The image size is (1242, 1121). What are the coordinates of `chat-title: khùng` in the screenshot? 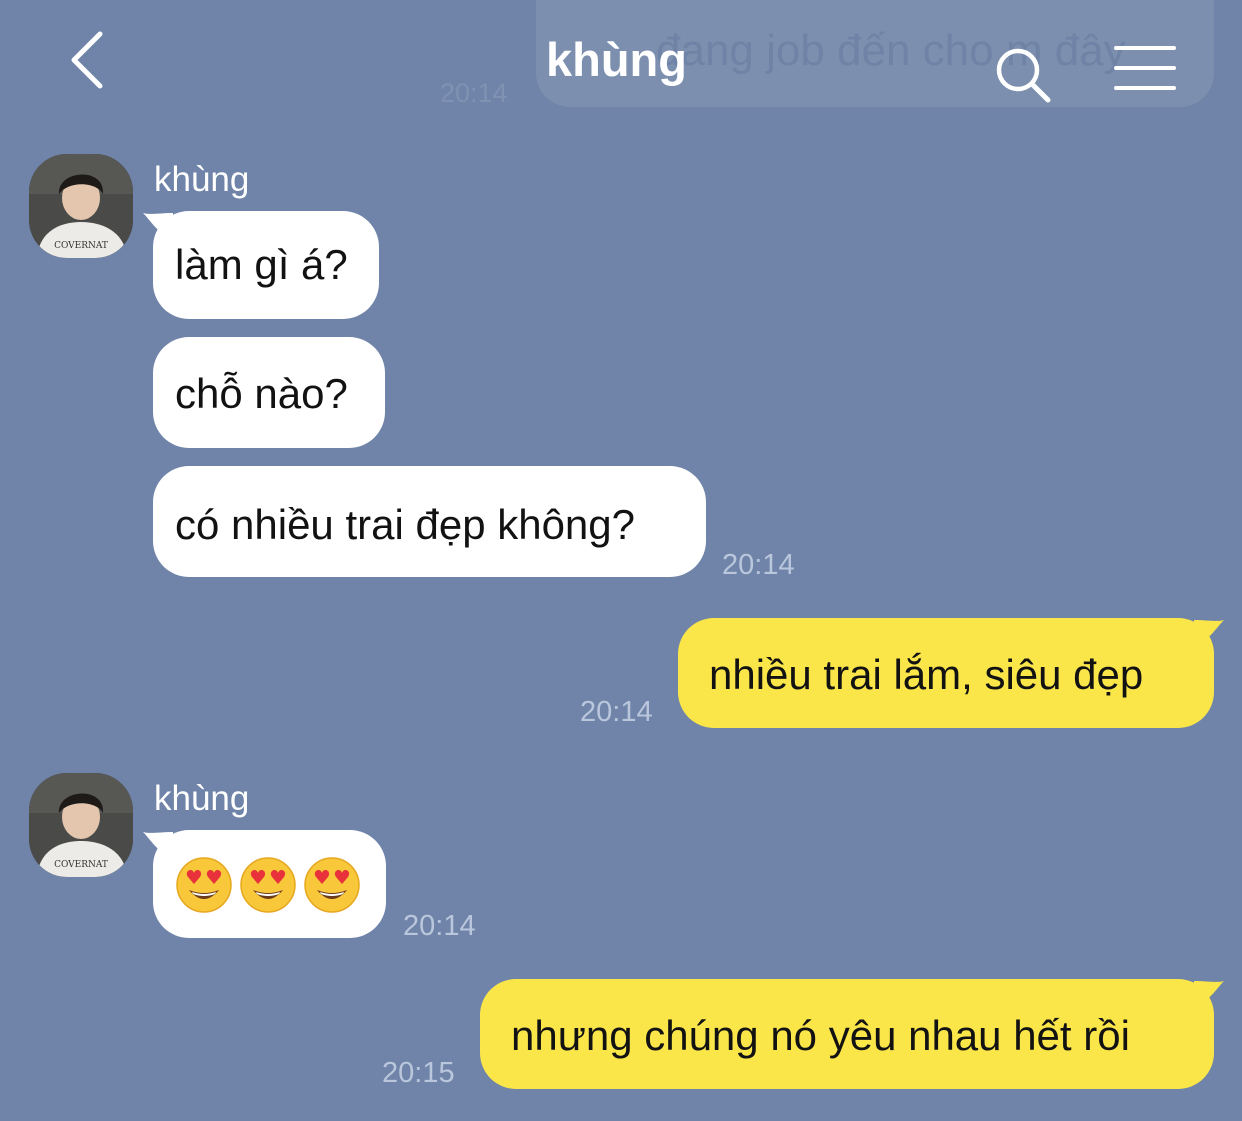 It's located at (616, 59).